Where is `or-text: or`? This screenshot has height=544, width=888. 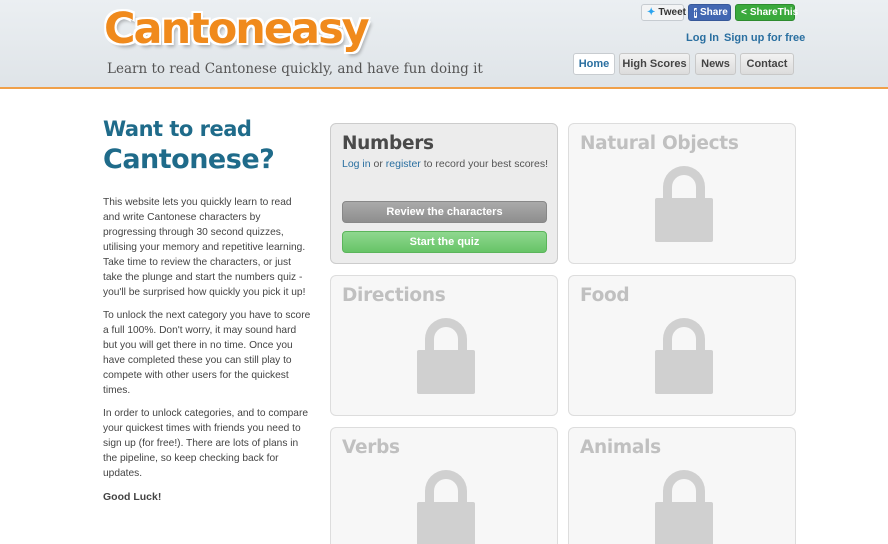 or-text: or is located at coordinates (378, 164).